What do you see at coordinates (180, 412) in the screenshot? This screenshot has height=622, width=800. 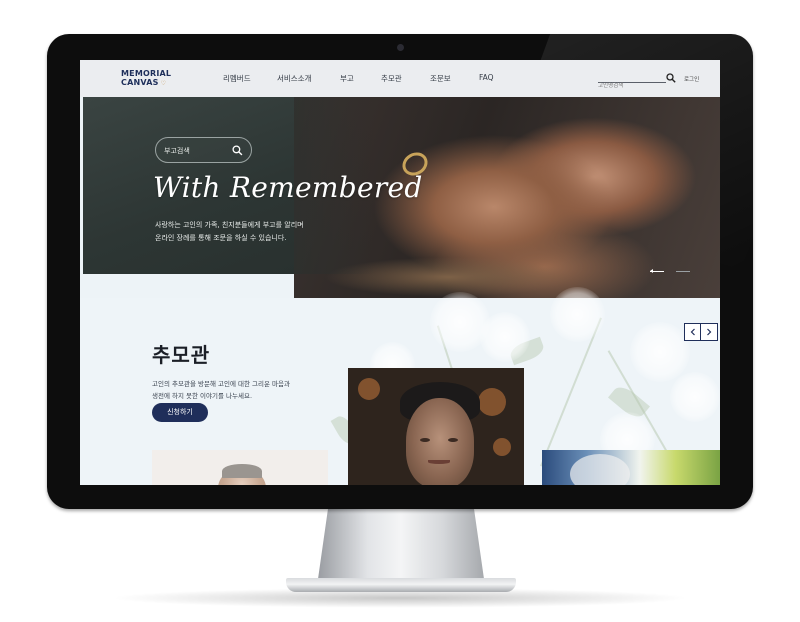 I see `apply-button: 신청하기` at bounding box center [180, 412].